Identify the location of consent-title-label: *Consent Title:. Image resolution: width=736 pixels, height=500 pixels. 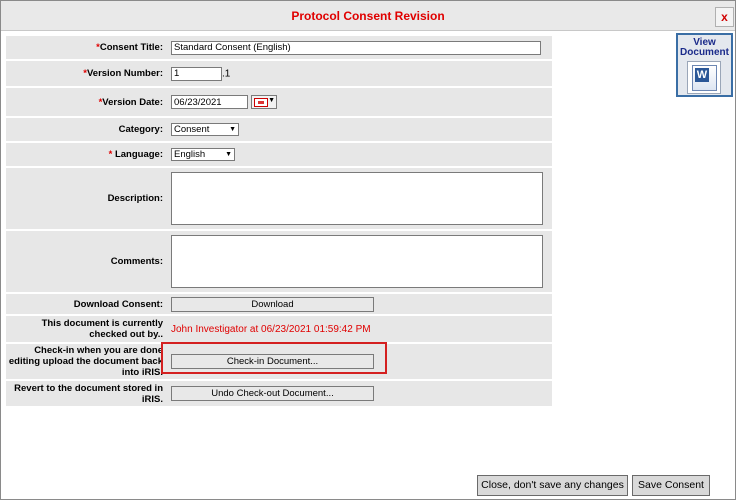
(86, 47).